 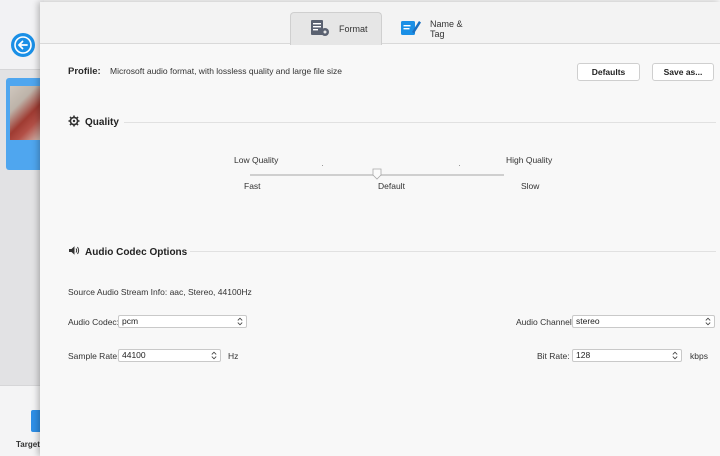 I want to click on tab-name-and-tag: Name & Tag, so click(x=437, y=28).